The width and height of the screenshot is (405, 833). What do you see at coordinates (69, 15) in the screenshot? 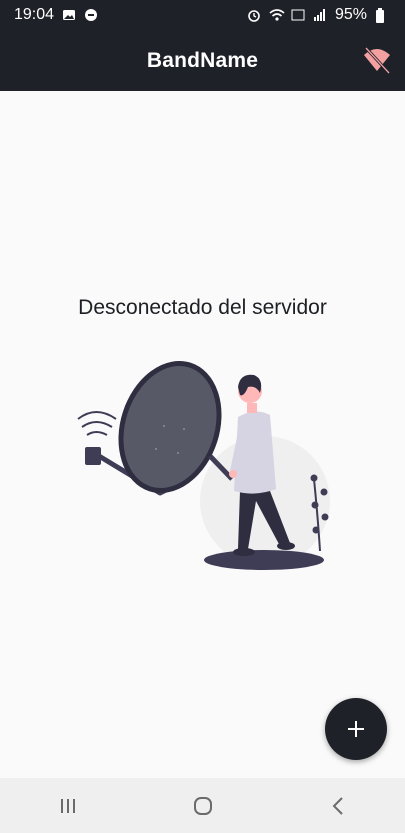
I see `gallery-icon` at bounding box center [69, 15].